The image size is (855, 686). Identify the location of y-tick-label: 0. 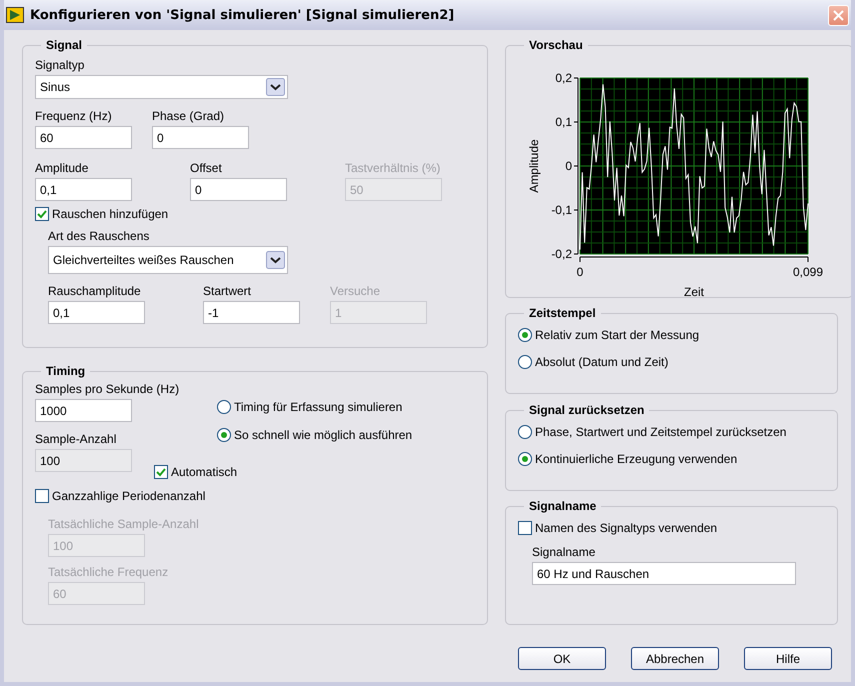
(568, 166).